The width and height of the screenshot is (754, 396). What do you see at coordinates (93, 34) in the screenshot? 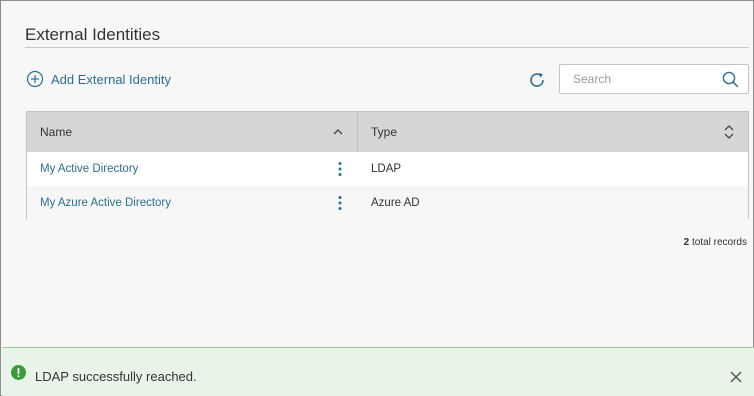
I see `page-title: External Identities` at bounding box center [93, 34].